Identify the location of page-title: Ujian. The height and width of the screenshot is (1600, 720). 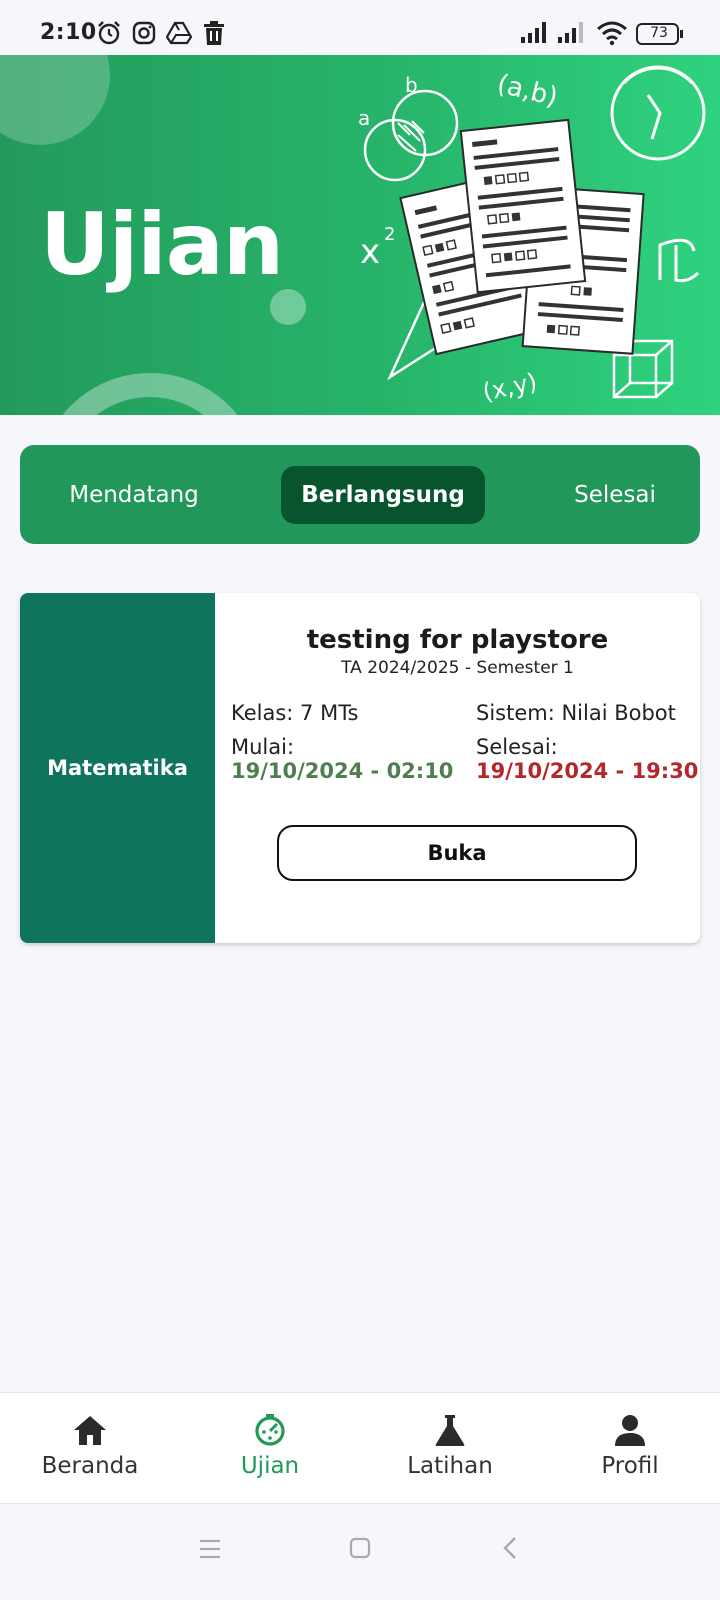
(162, 245).